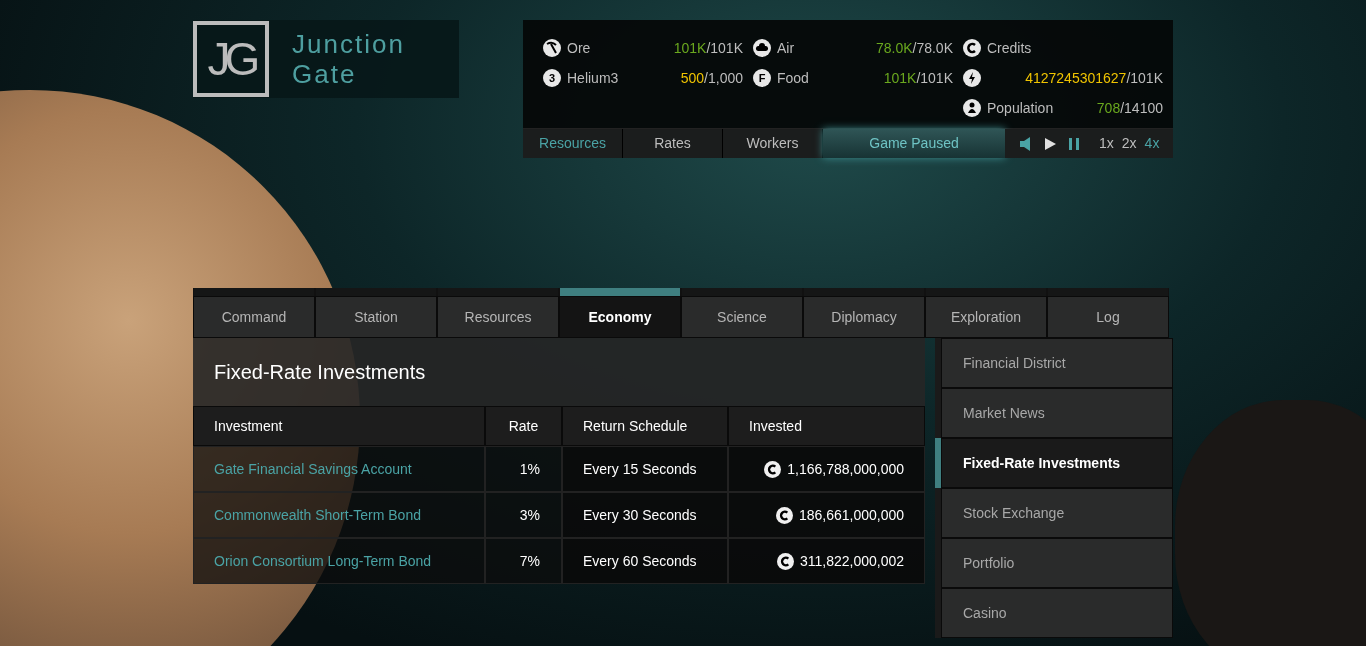  I want to click on resource-name: Air, so click(786, 48).